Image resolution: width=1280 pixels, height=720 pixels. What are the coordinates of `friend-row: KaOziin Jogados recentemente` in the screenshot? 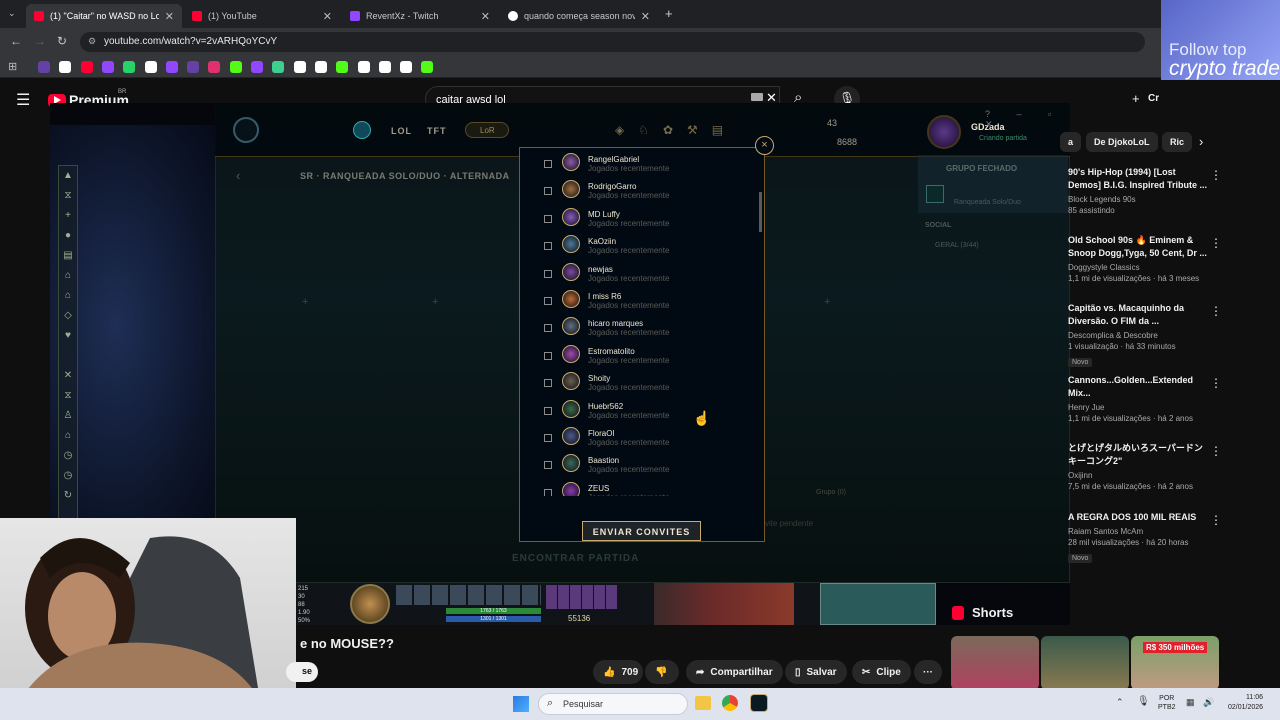 It's located at (633, 247).